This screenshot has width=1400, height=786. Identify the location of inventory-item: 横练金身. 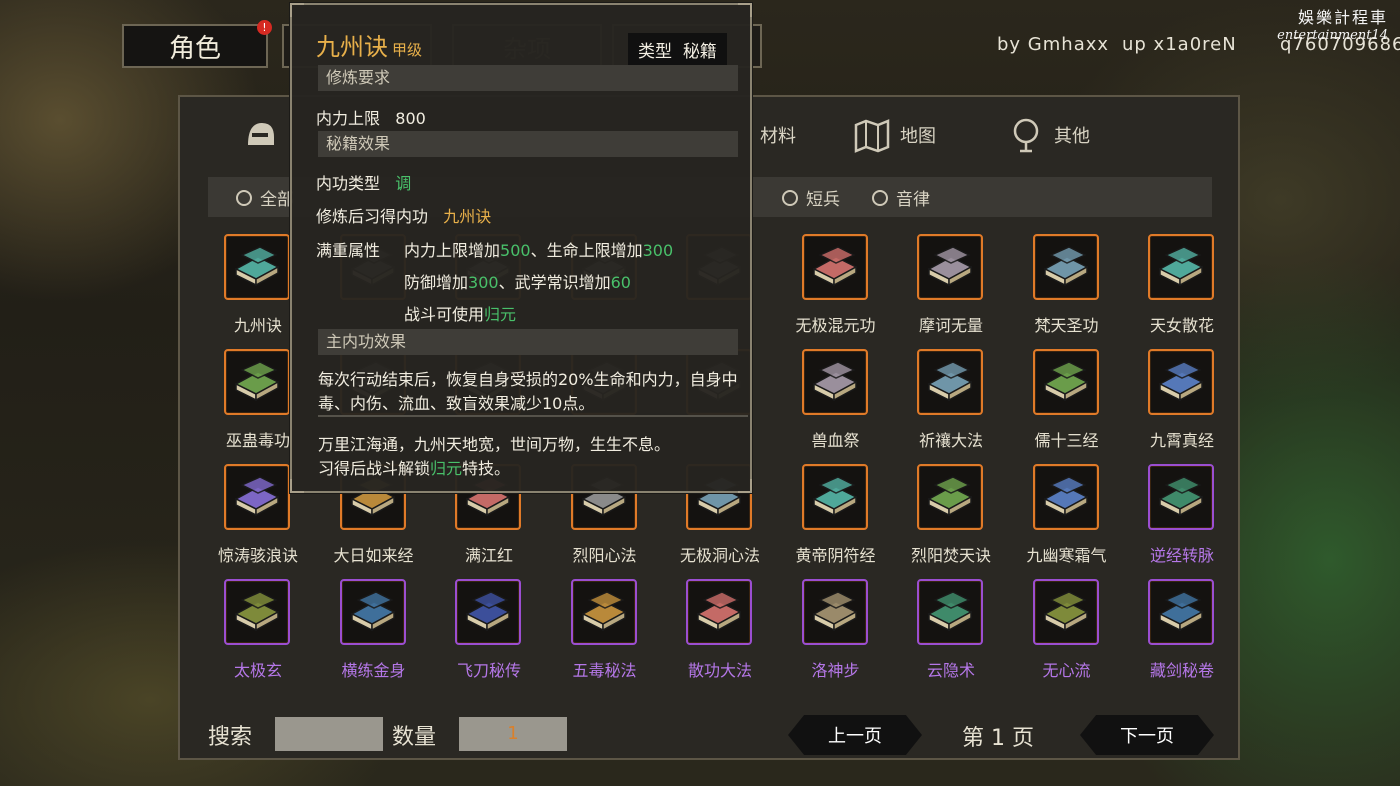
(374, 636).